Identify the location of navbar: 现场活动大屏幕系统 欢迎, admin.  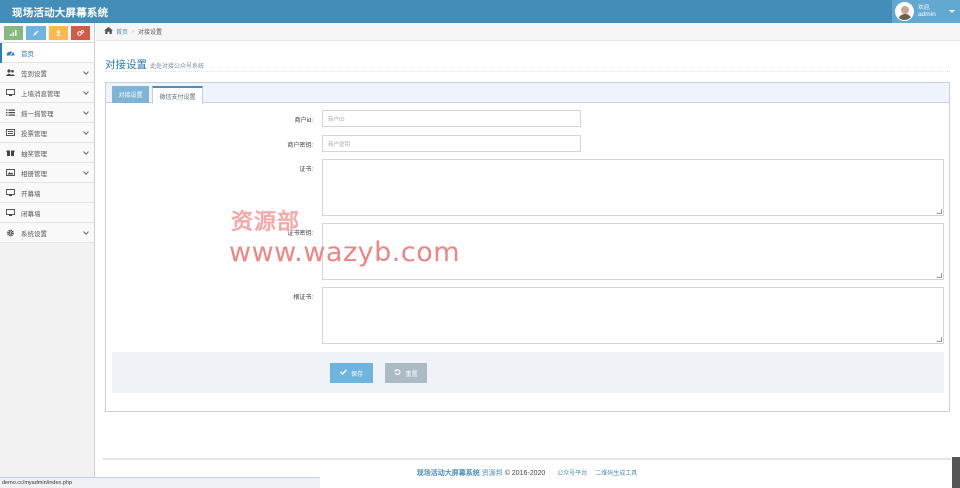
(480, 11).